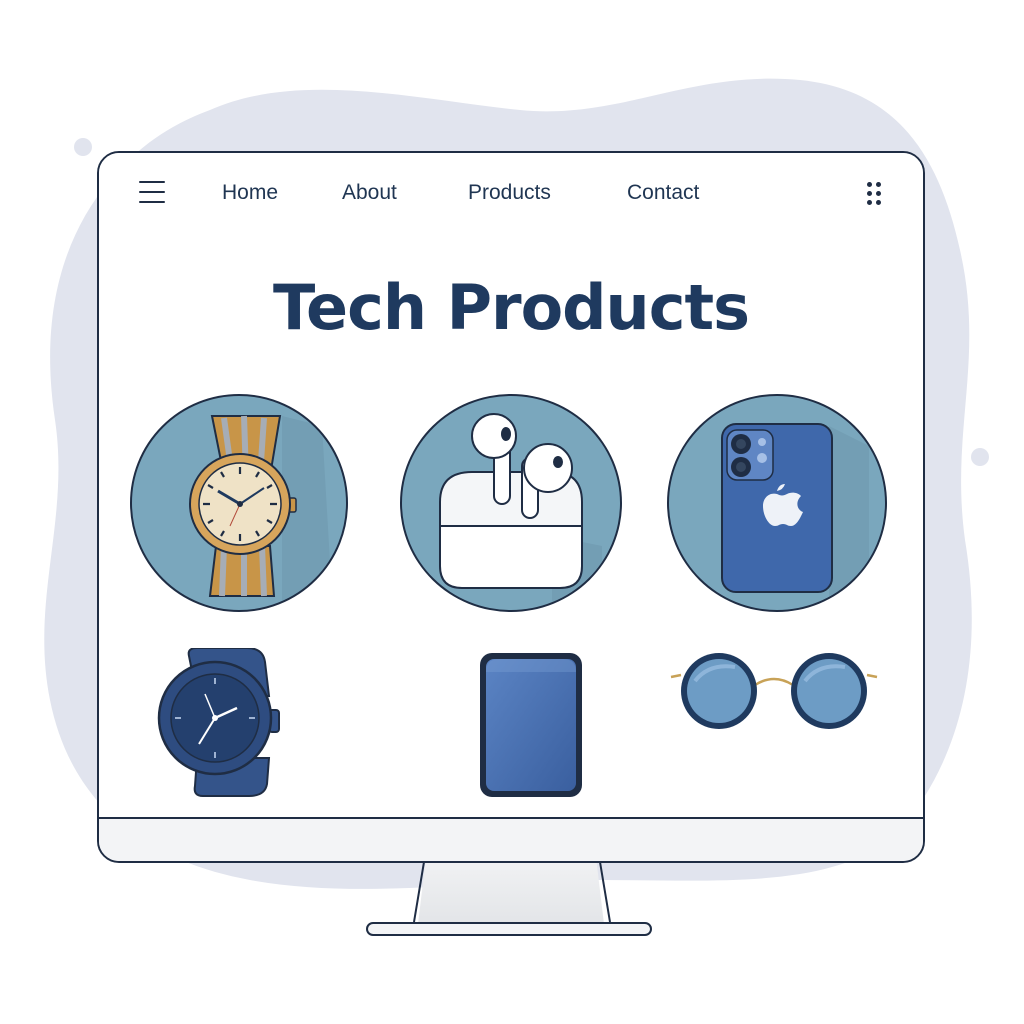  What do you see at coordinates (369, 193) in the screenshot?
I see `nav-link-about: About` at bounding box center [369, 193].